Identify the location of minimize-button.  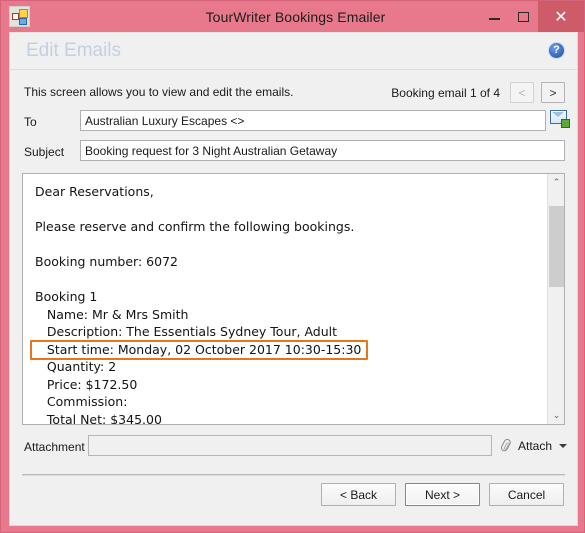
(494, 16).